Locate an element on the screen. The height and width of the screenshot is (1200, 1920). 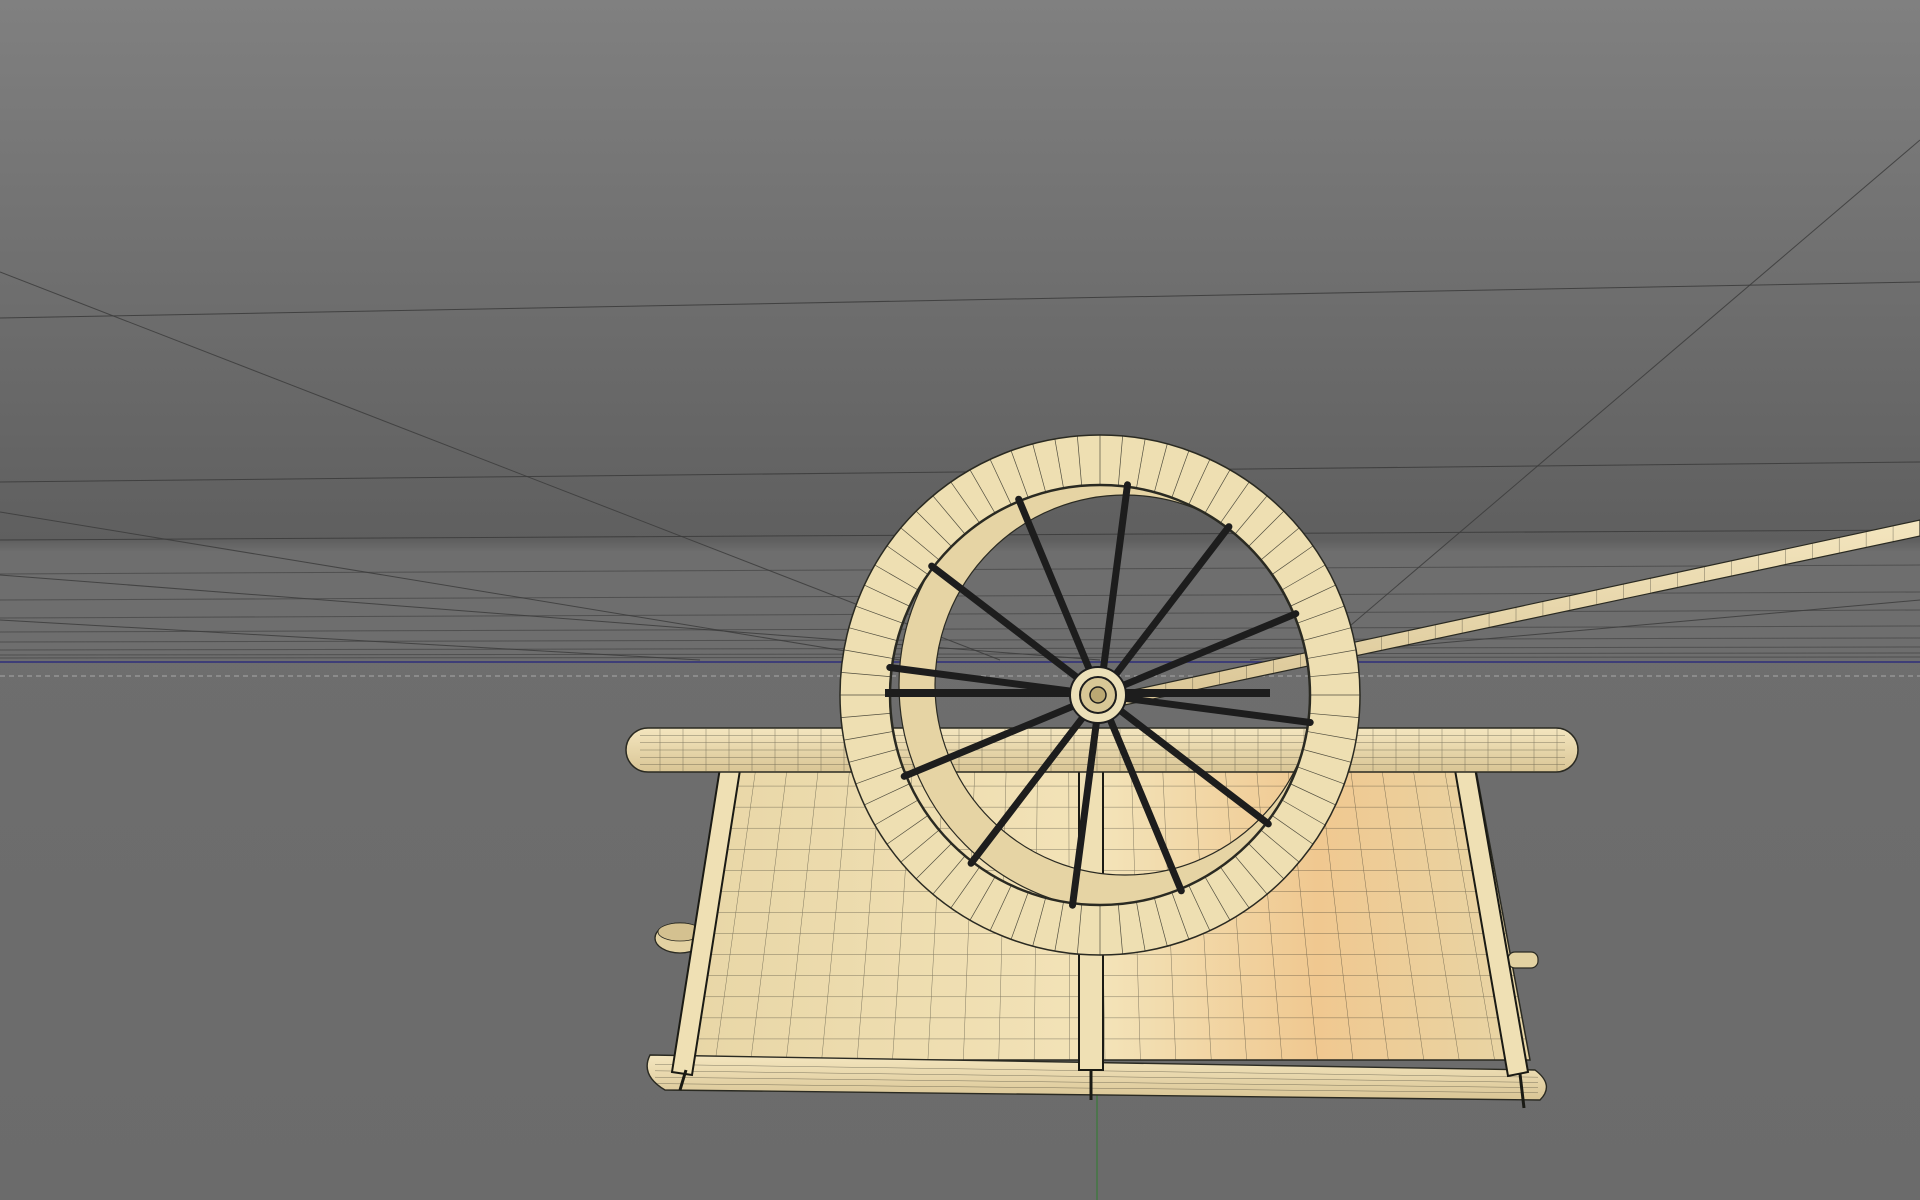
wheel-hub is located at coordinates (1098, 695).